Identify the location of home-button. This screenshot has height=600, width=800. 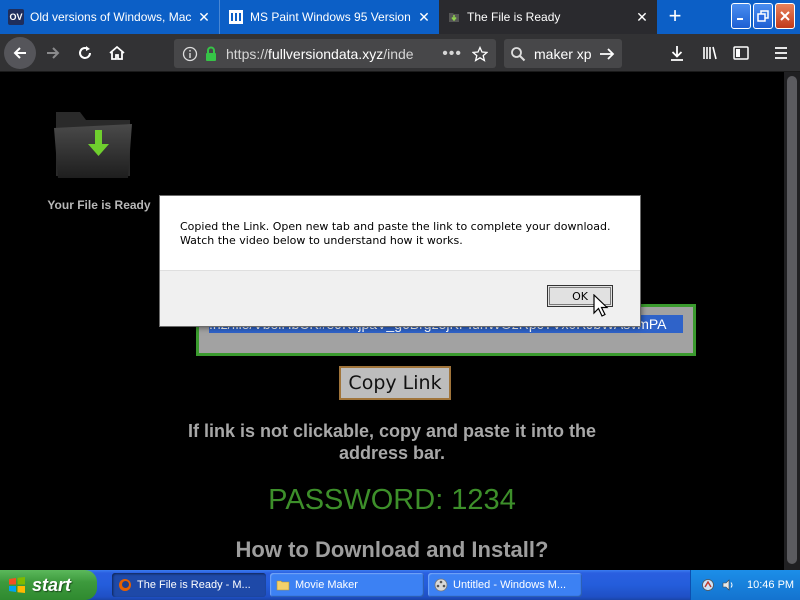
(117, 53).